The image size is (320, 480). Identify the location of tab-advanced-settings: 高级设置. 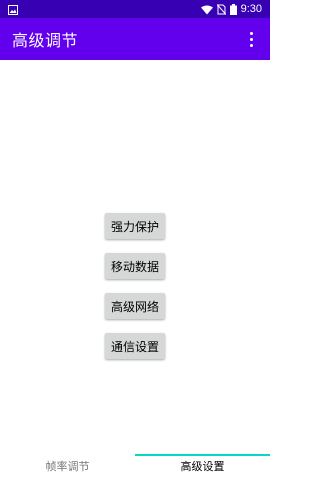
(202, 466).